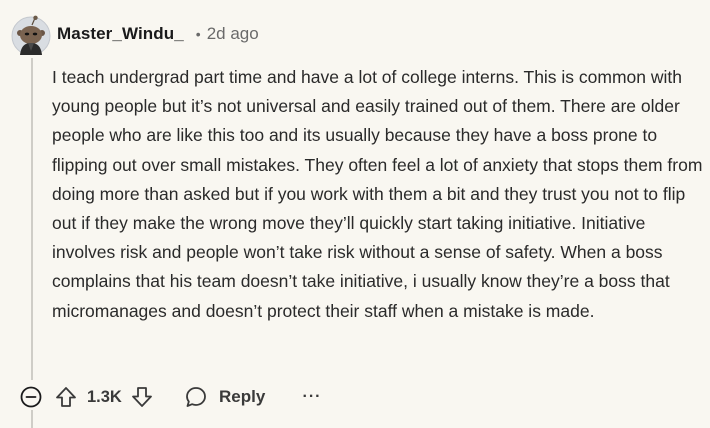  What do you see at coordinates (32, 419) in the screenshot?
I see `thread-line-continuation` at bounding box center [32, 419].